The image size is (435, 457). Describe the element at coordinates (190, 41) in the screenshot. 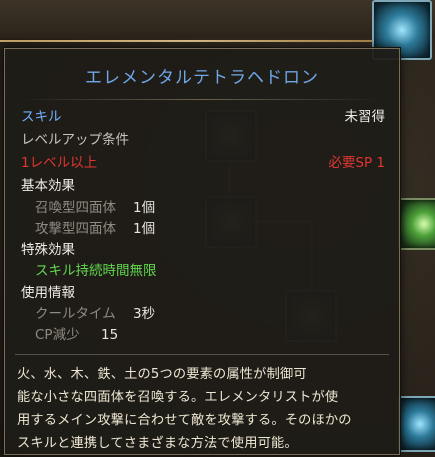

I see `header-divider` at that location.